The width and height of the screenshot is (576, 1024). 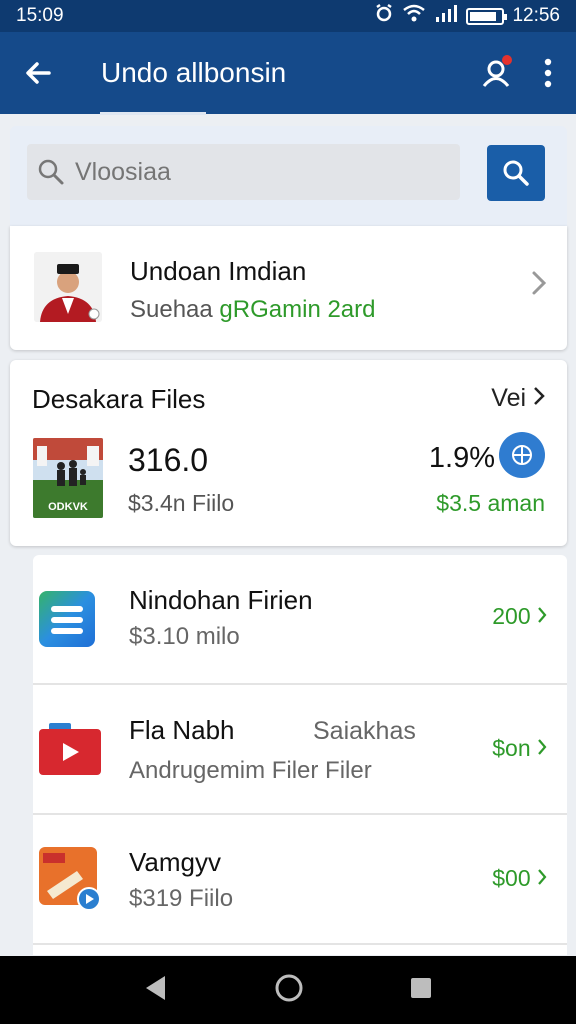 What do you see at coordinates (171, 309) in the screenshot?
I see `profile-subtitle-prefix: Suehaa` at bounding box center [171, 309].